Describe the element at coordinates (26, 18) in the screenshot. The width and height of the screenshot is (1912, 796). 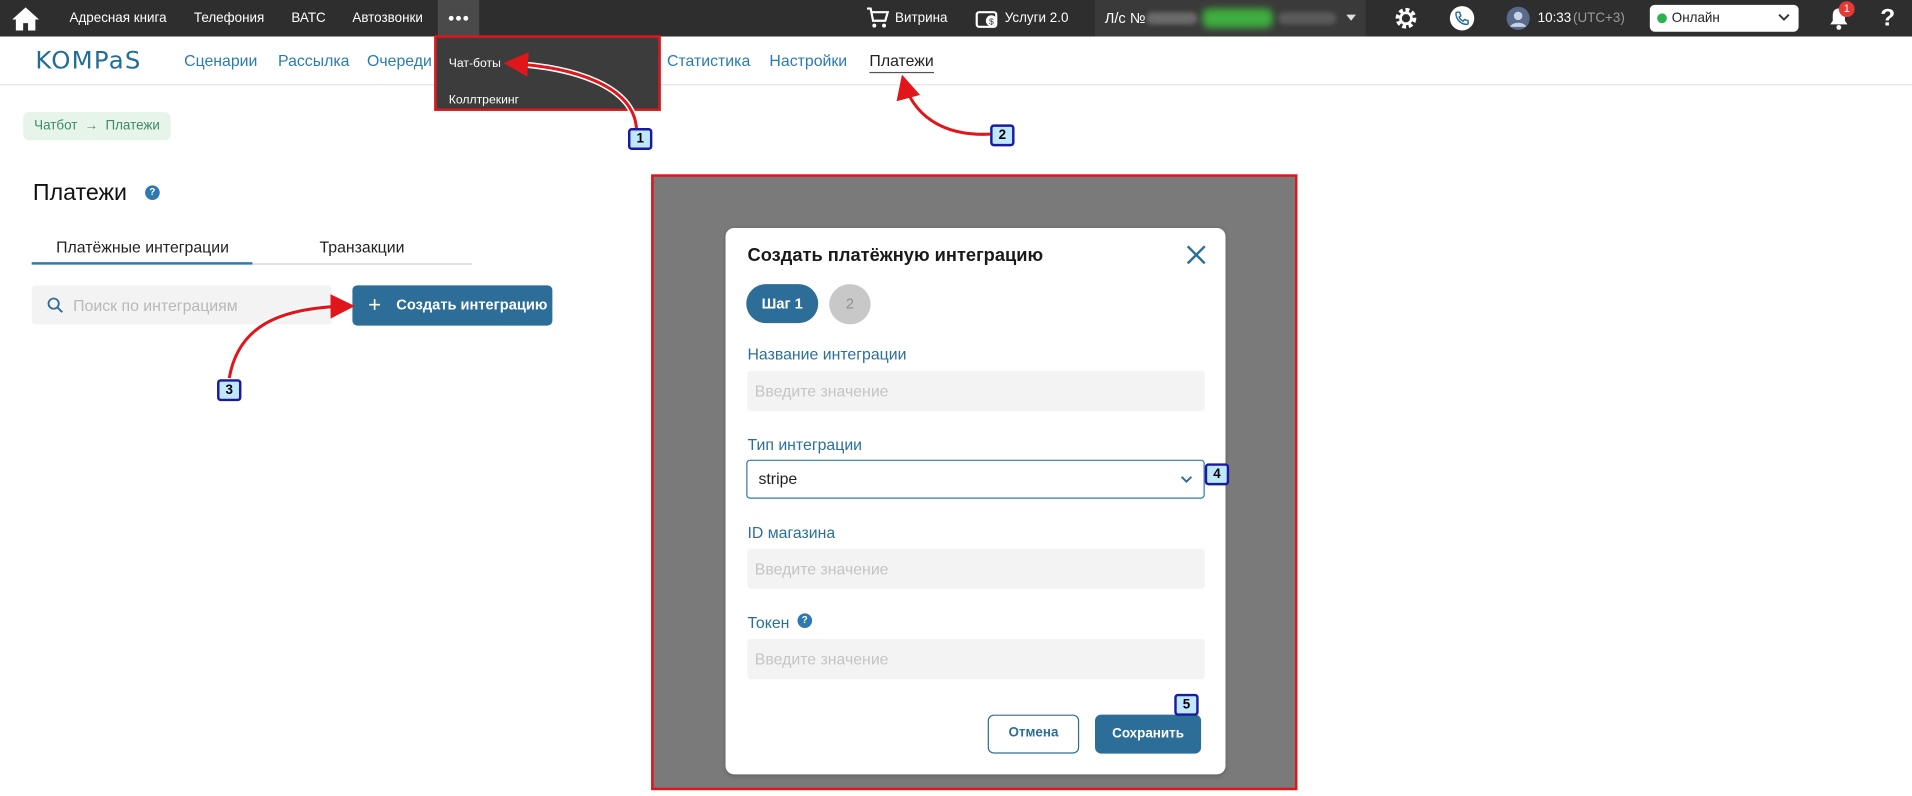
I see `home-icon` at that location.